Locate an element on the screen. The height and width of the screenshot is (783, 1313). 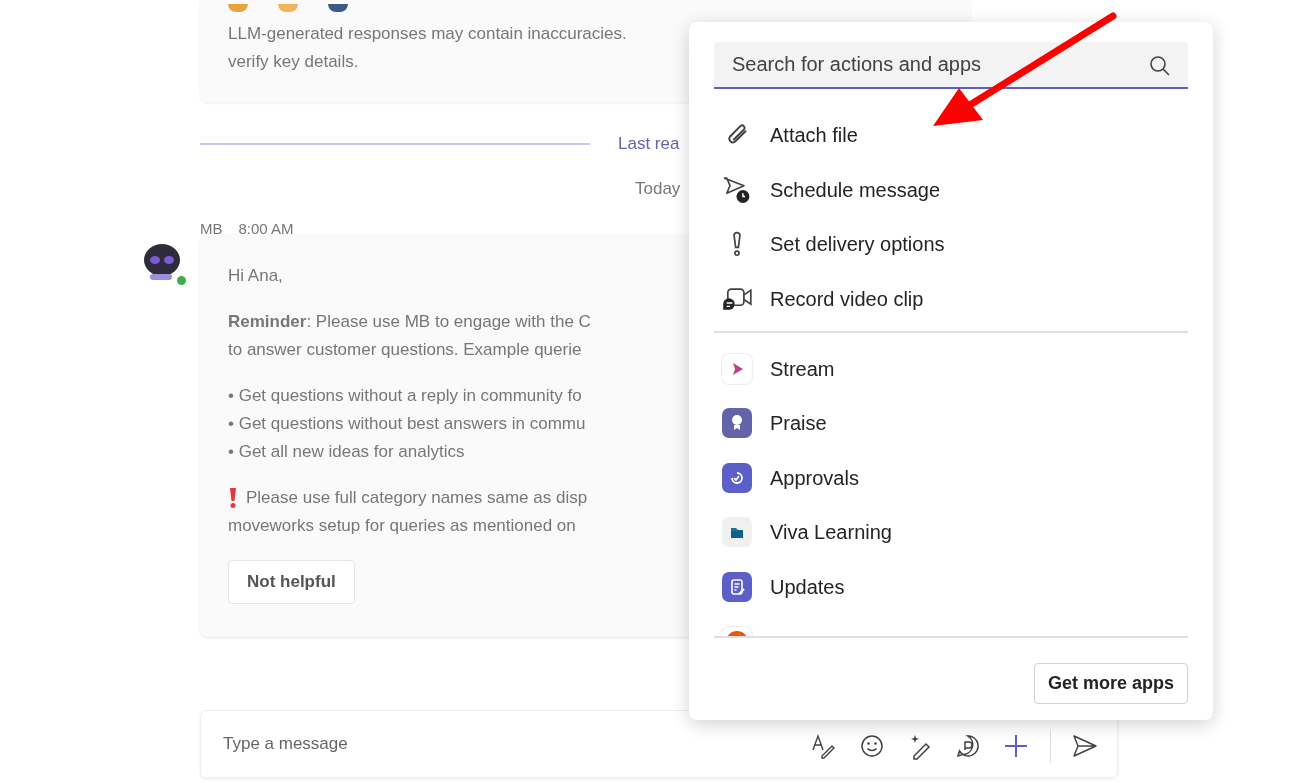
plus-icon is located at coordinates (1016, 746).